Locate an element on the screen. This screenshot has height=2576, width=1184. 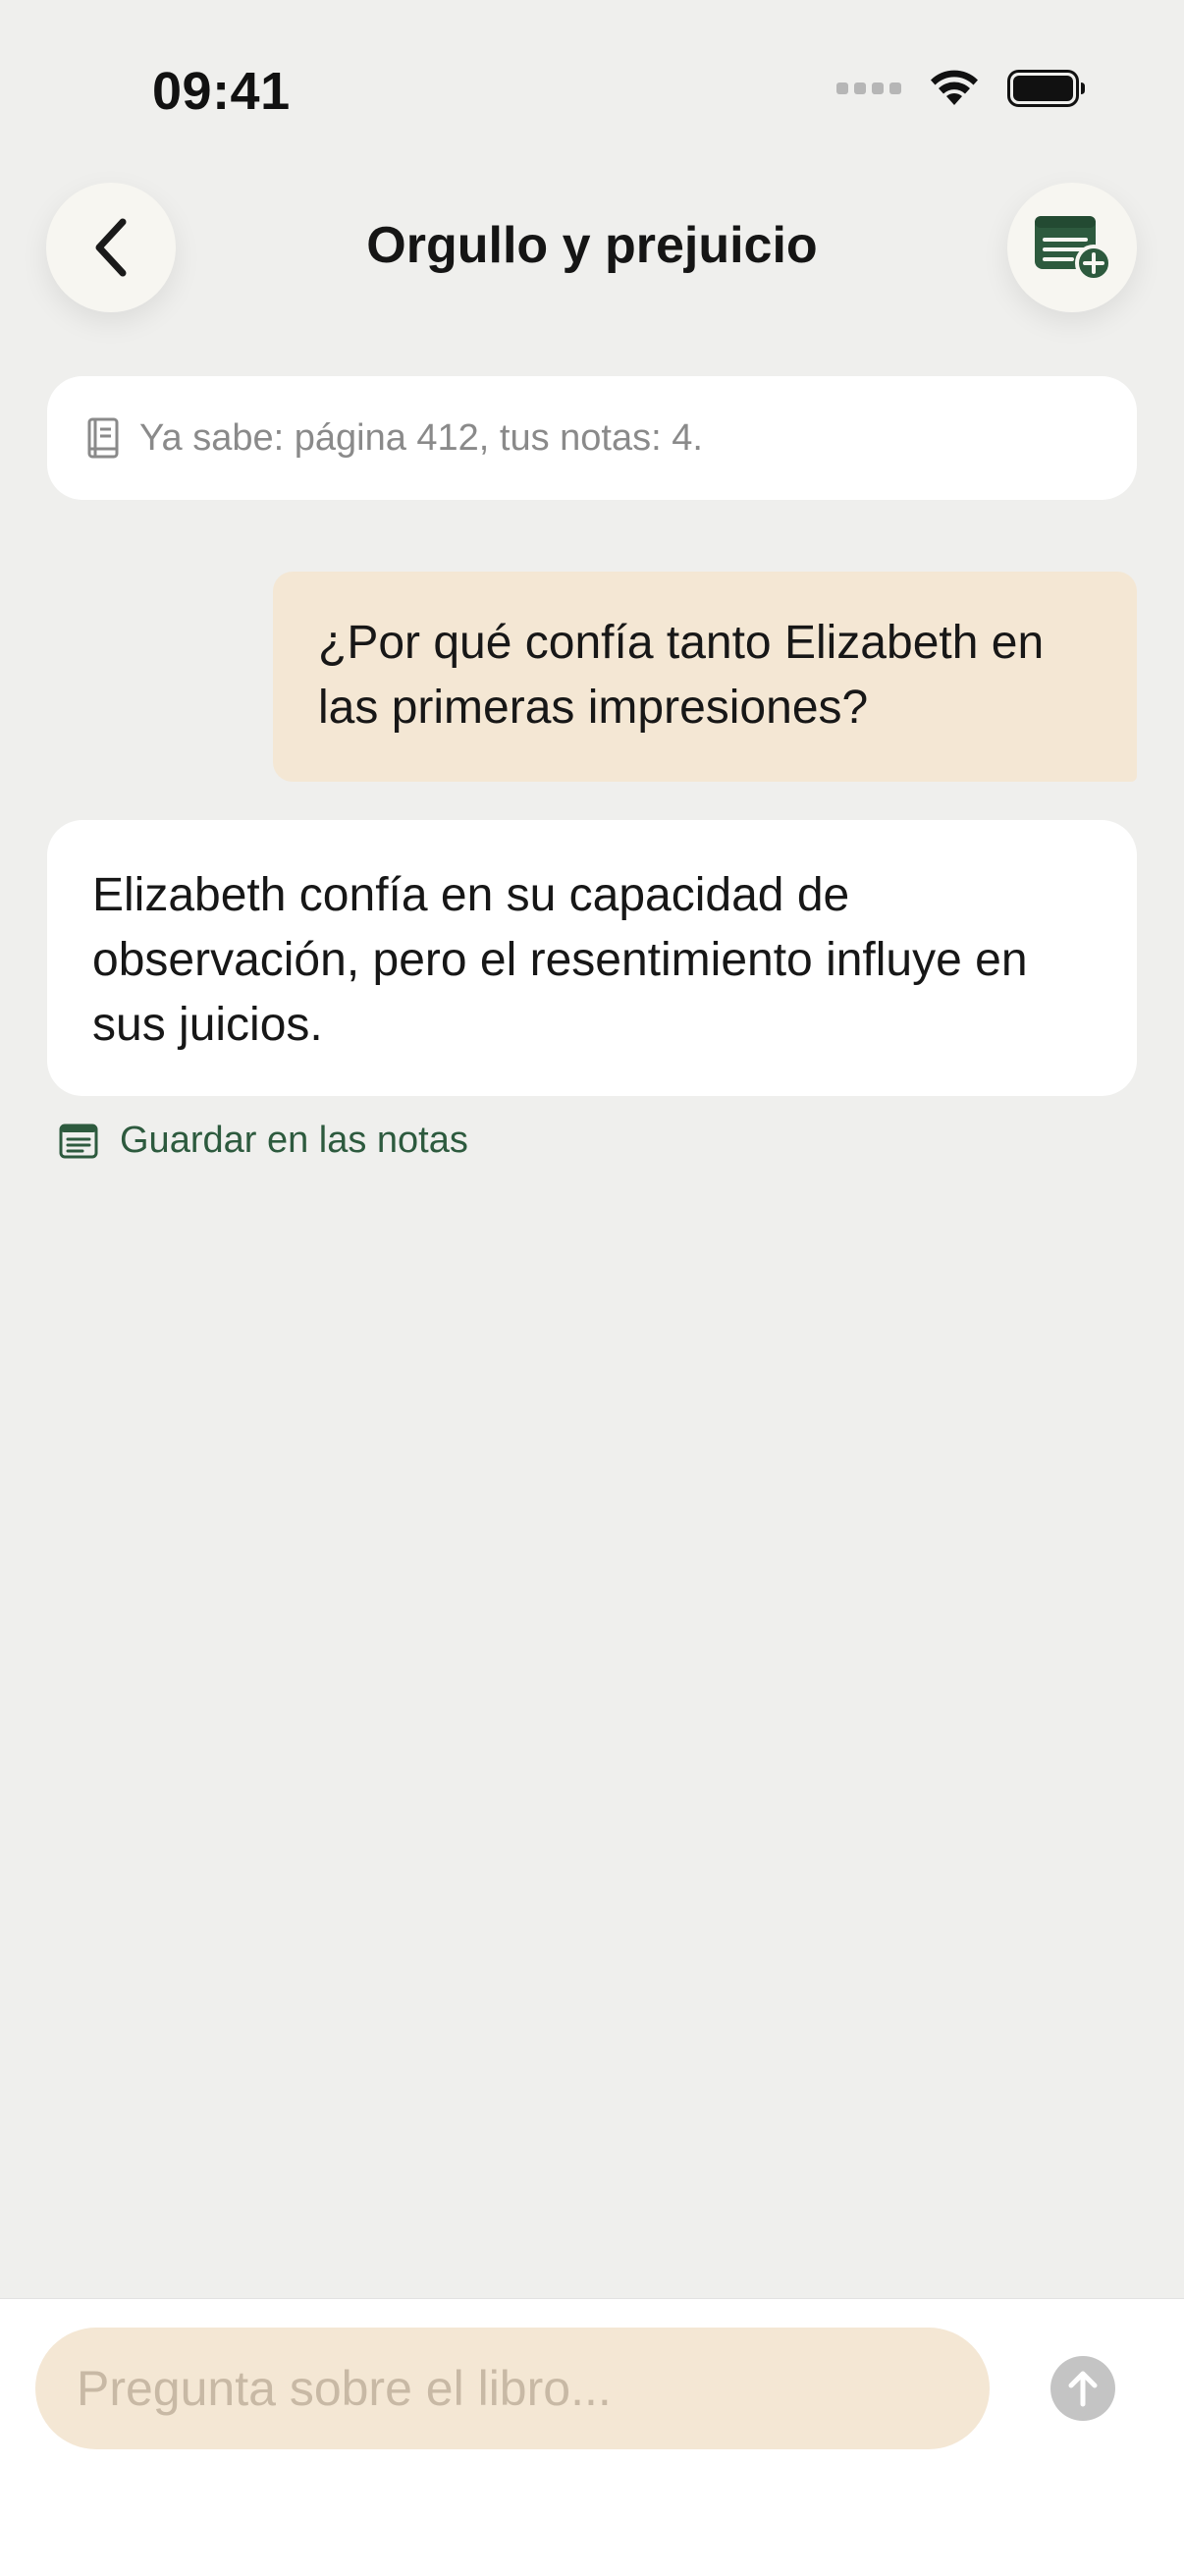
arrow-up-icon is located at coordinates (1083, 2389).